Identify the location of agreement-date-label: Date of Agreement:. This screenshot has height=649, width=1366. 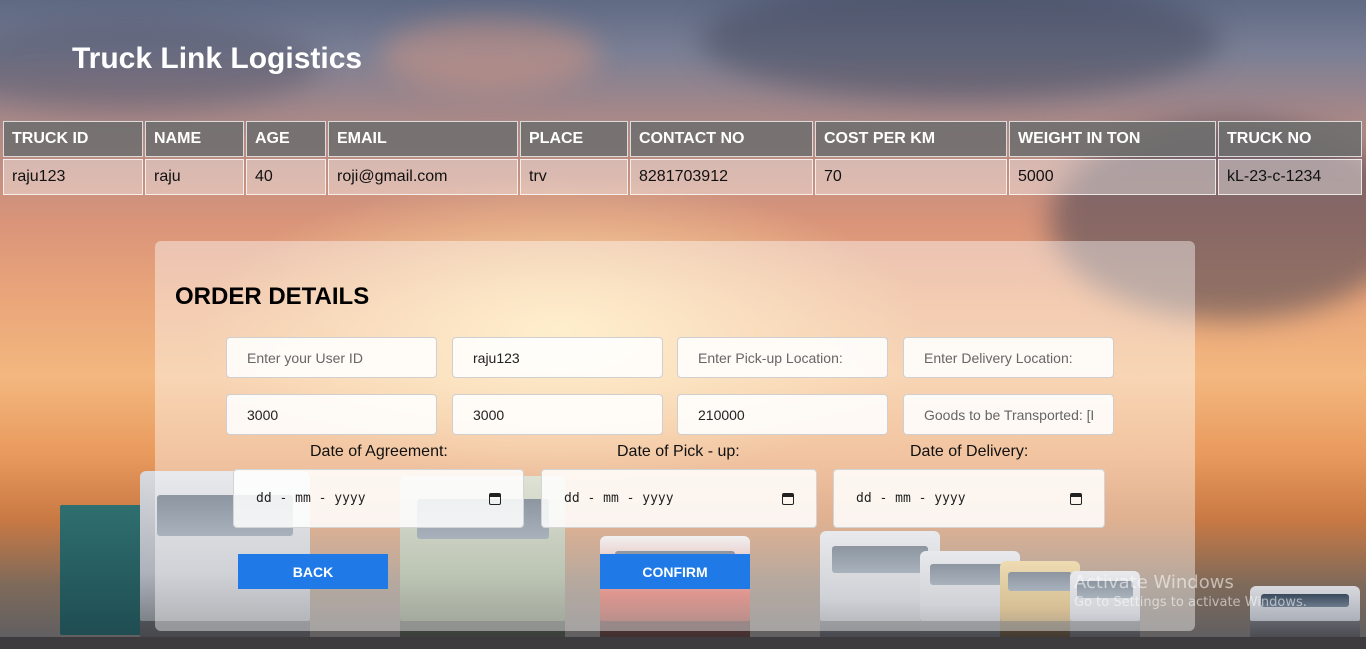
(379, 451).